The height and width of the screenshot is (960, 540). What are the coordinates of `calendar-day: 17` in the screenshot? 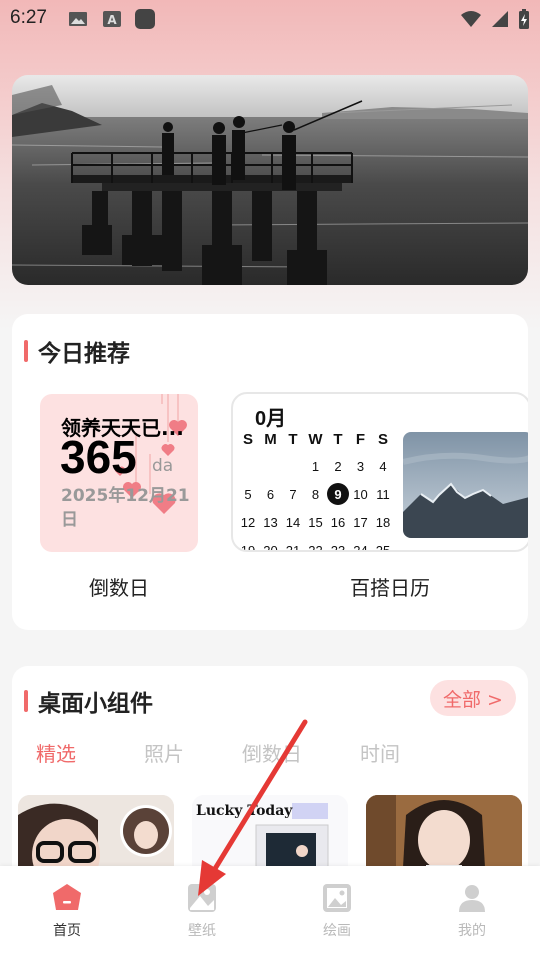 It's located at (360, 522).